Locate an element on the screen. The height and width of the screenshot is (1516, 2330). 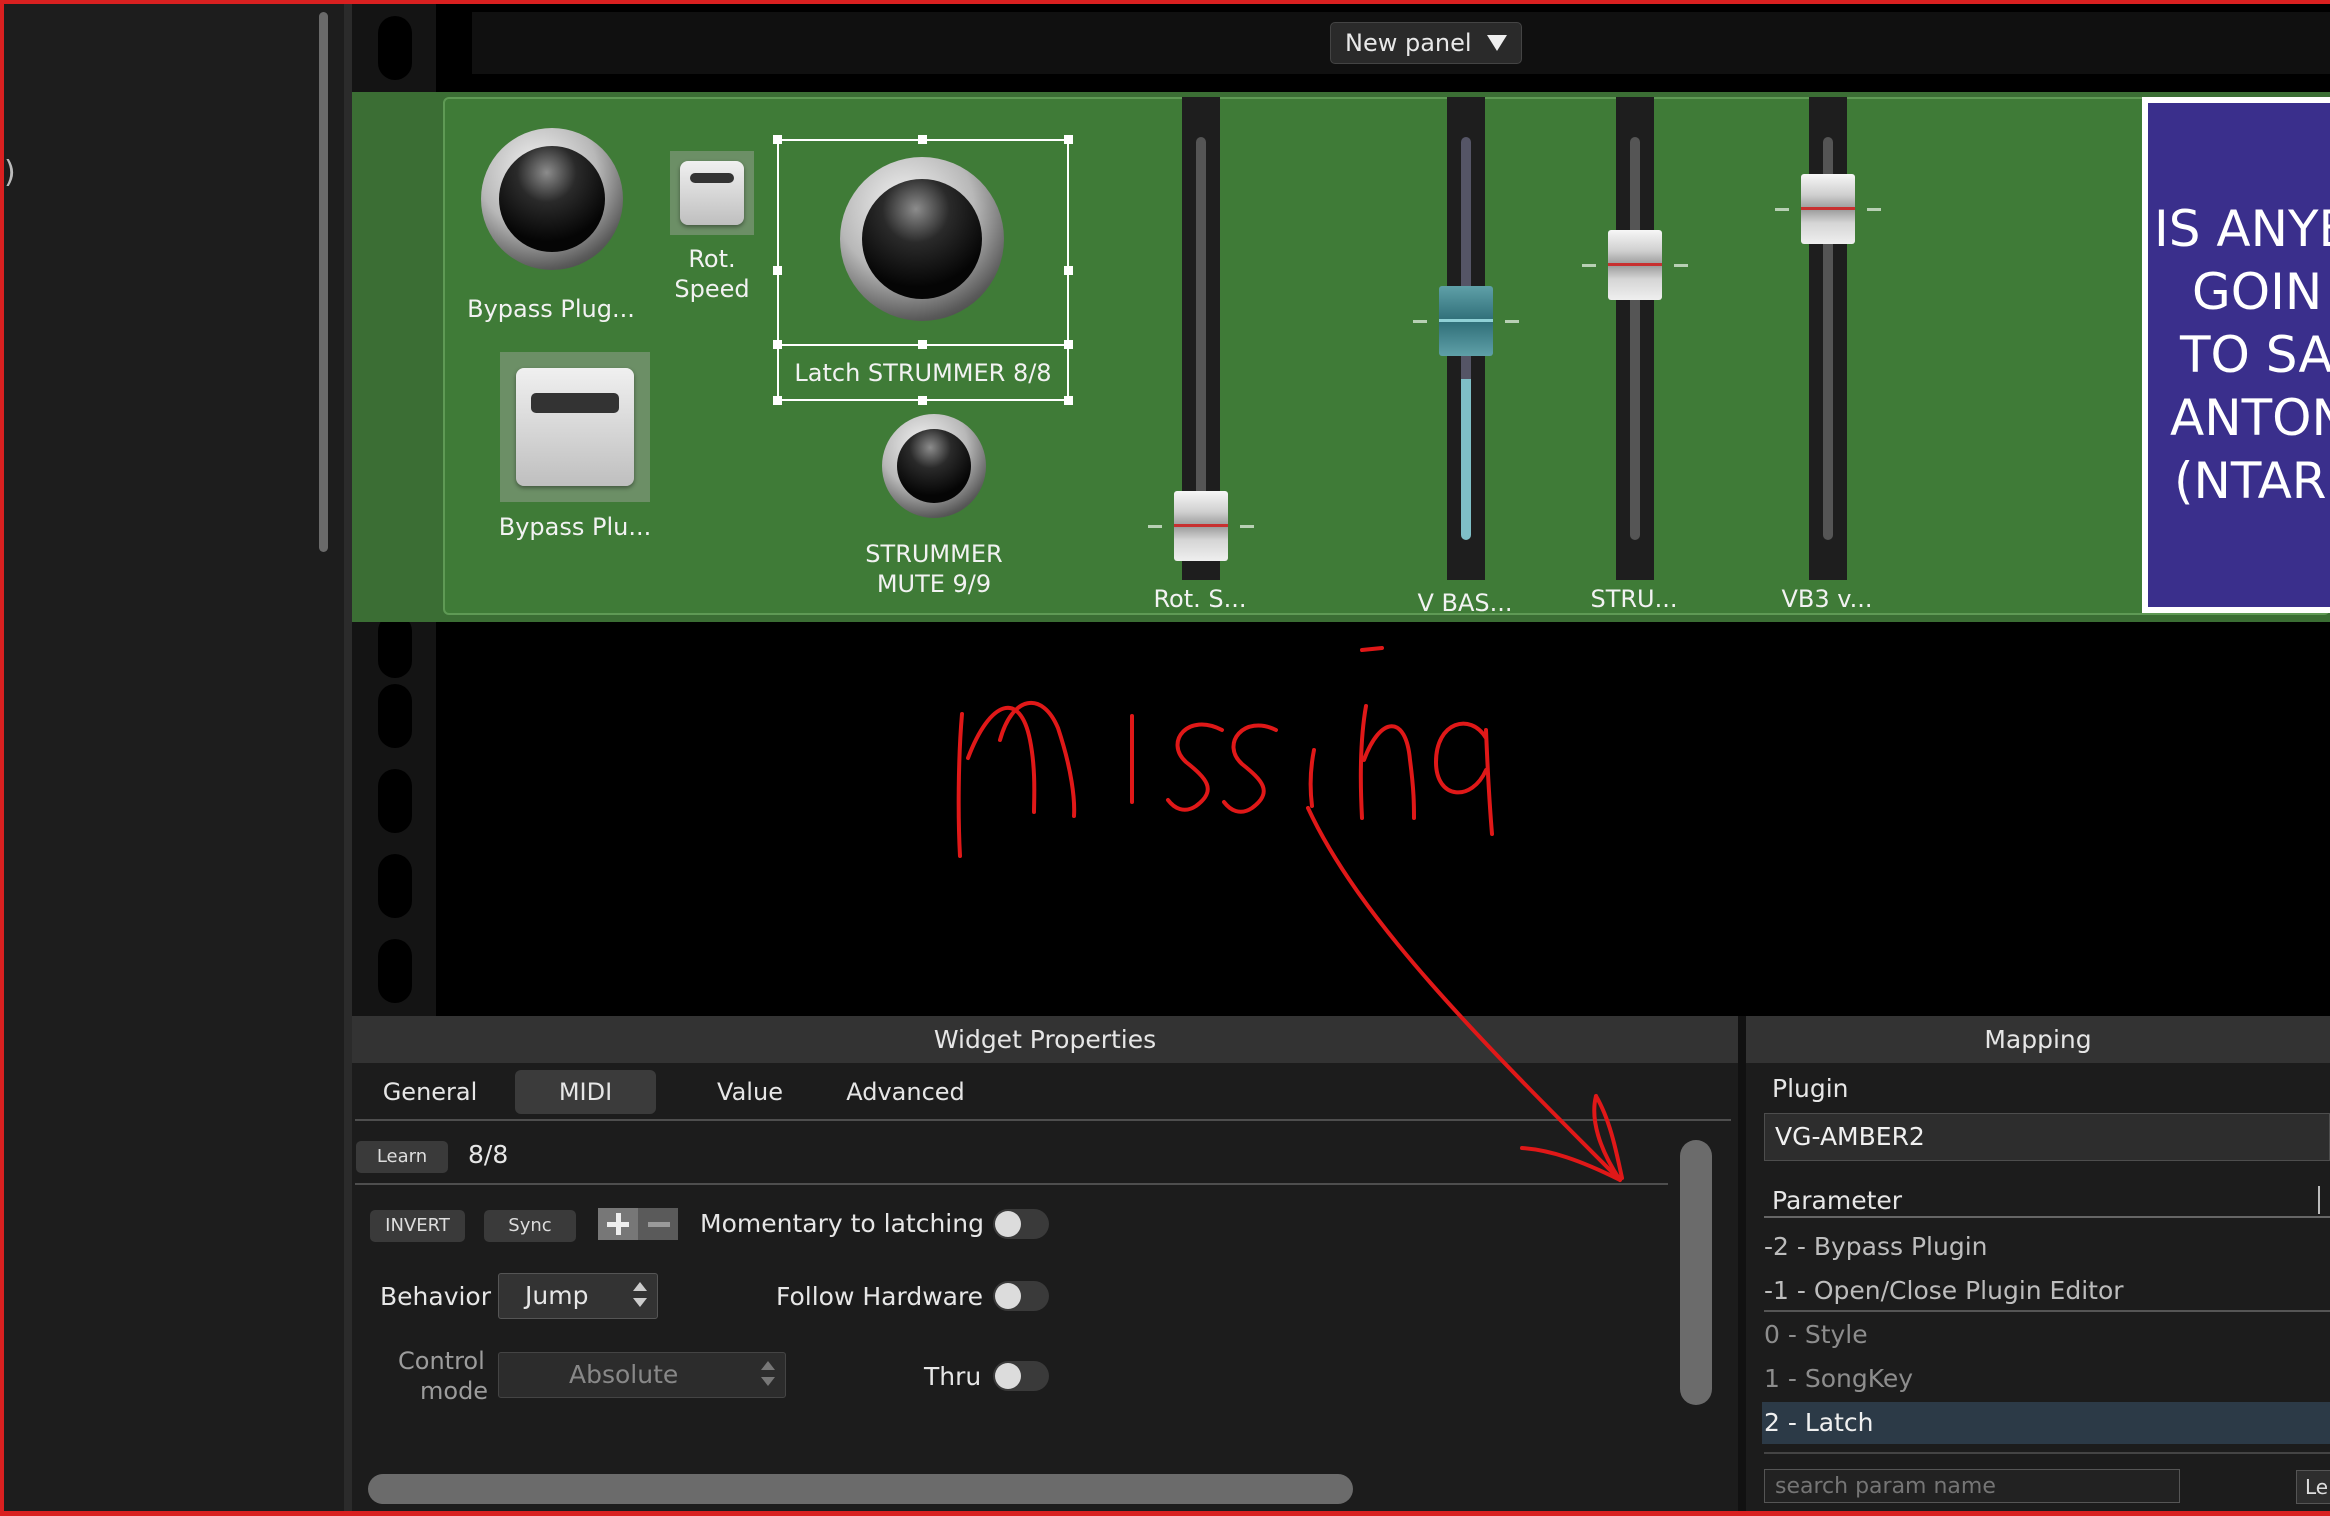
minus-icon is located at coordinates (659, 1224).